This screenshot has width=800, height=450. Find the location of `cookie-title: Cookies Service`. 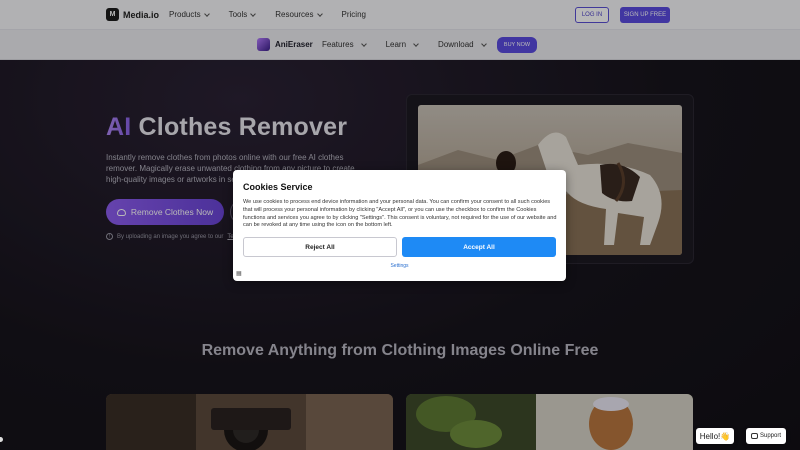

cookie-title: Cookies Service is located at coordinates (278, 187).